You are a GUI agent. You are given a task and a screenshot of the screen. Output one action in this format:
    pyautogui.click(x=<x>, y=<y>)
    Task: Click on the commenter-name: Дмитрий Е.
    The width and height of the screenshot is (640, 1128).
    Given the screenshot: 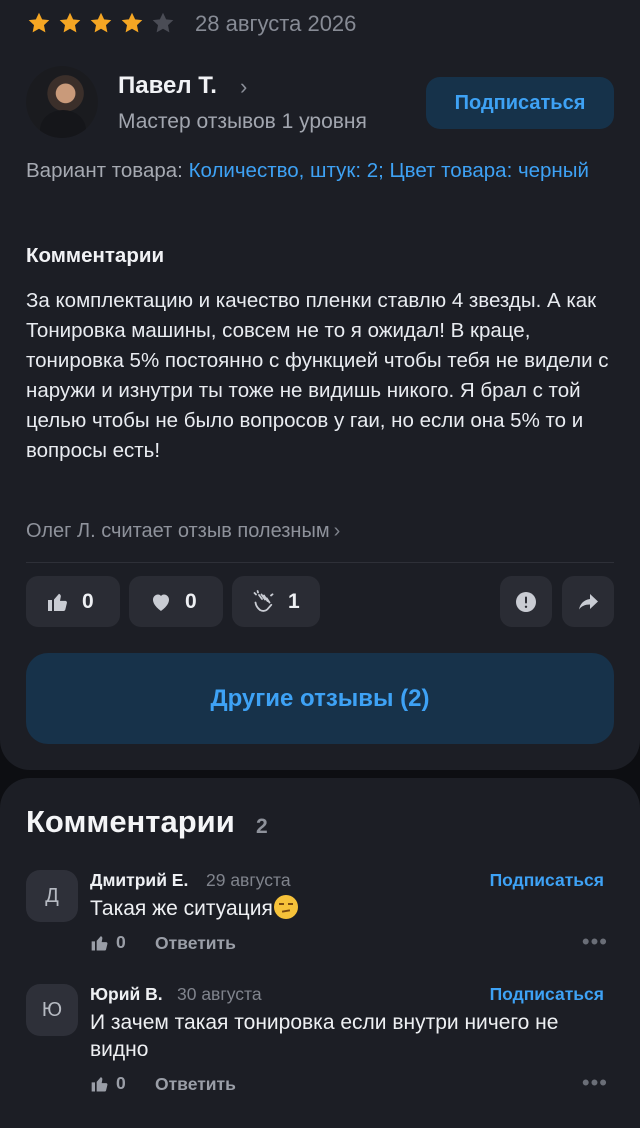 What is the action you would take?
    pyautogui.click(x=139, y=880)
    